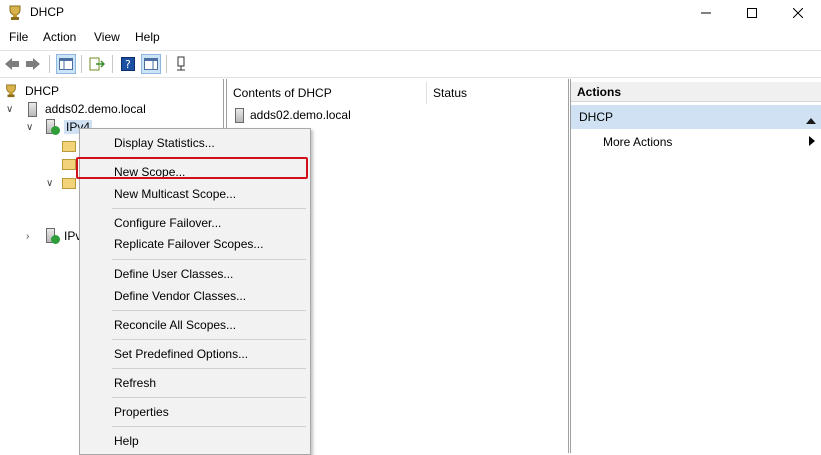 The width and height of the screenshot is (821, 455). Describe the element at coordinates (33, 64) in the screenshot. I see `forward-arrow-icon` at that location.